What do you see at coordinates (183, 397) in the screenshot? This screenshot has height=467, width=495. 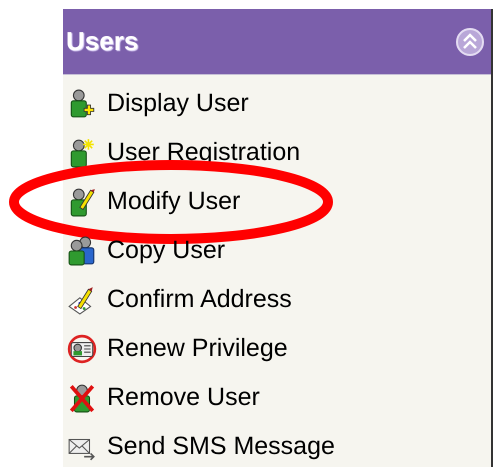 I see `menu-item: Remove User` at bounding box center [183, 397].